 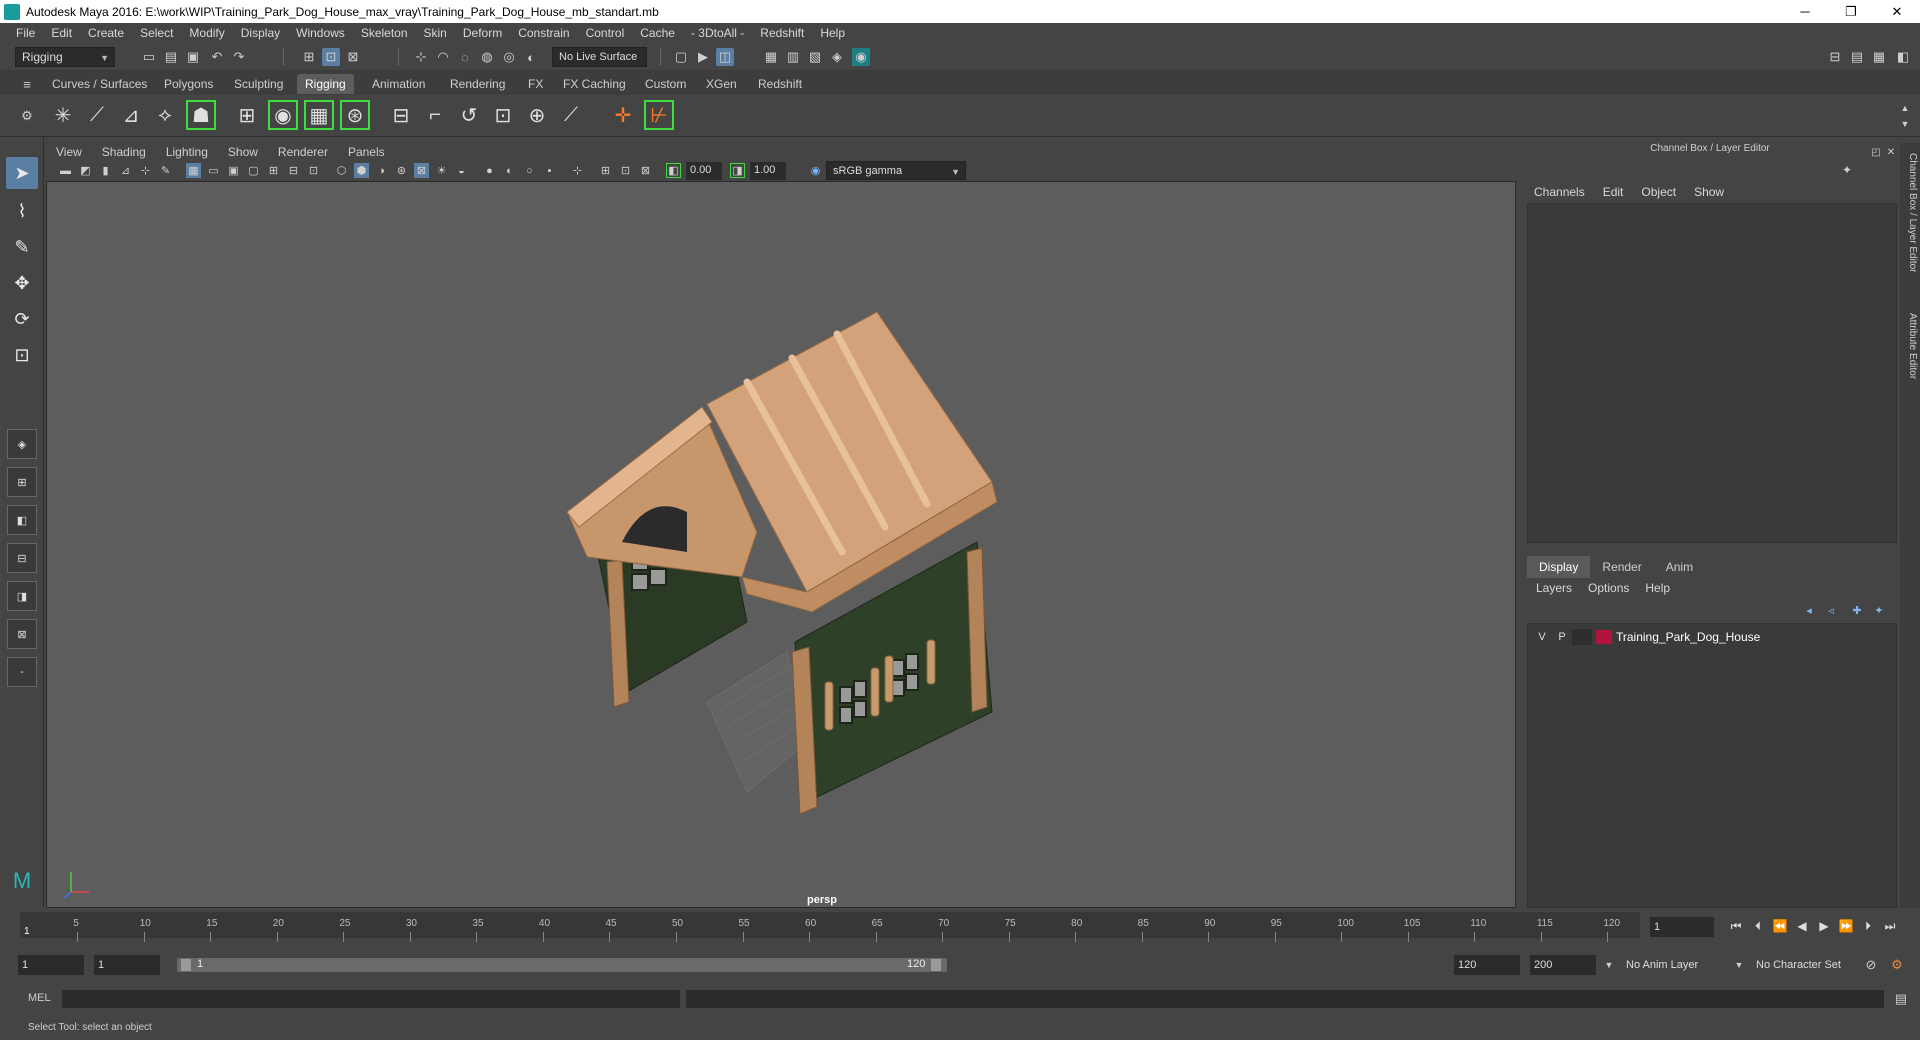 What do you see at coordinates (353, 57) in the screenshot?
I see `select-by-component-icon: ⊠` at bounding box center [353, 57].